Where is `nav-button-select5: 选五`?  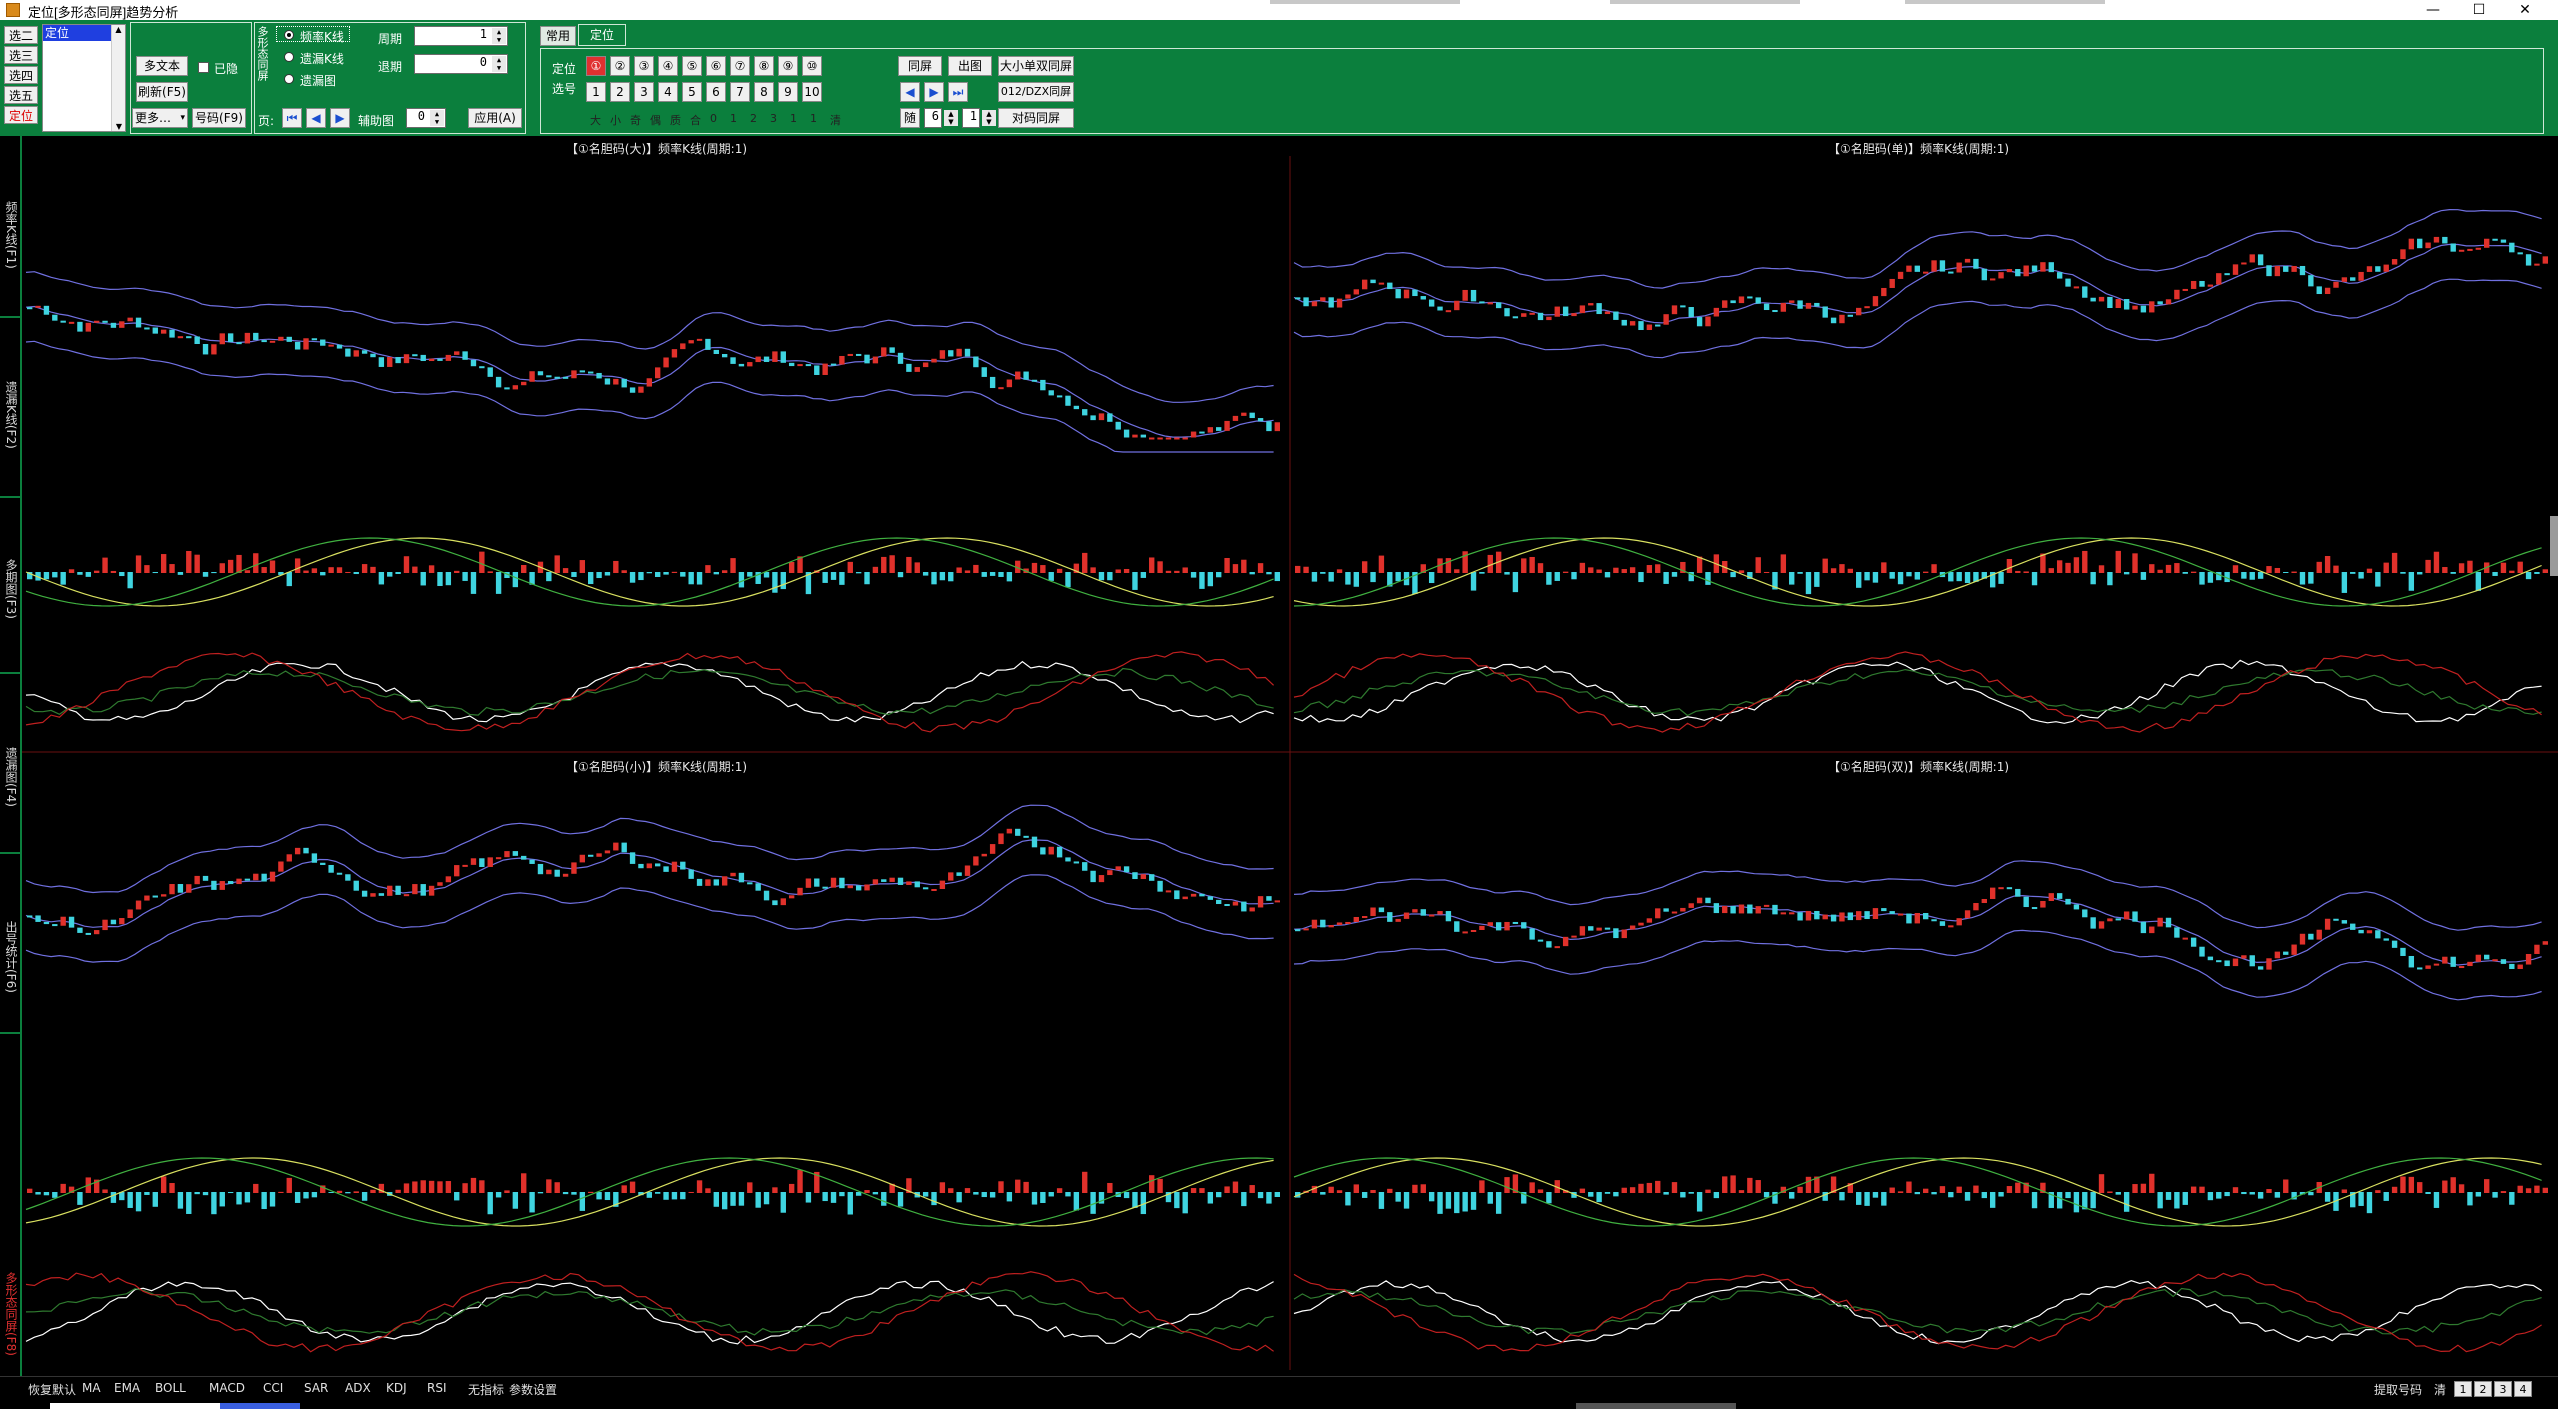 nav-button-select5: 选五 is located at coordinates (21, 95).